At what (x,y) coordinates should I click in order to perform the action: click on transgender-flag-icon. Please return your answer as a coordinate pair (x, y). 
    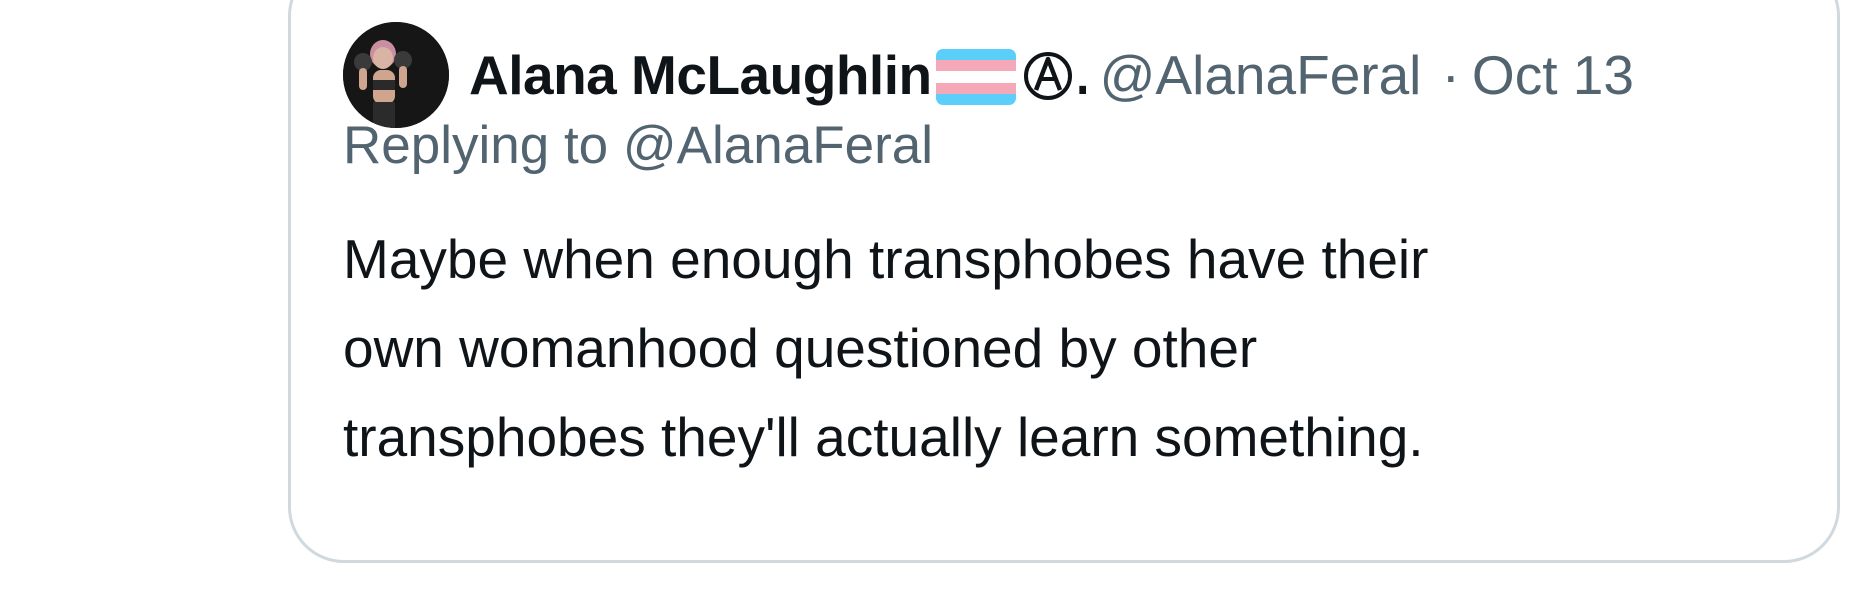
    Looking at the image, I should click on (975, 77).